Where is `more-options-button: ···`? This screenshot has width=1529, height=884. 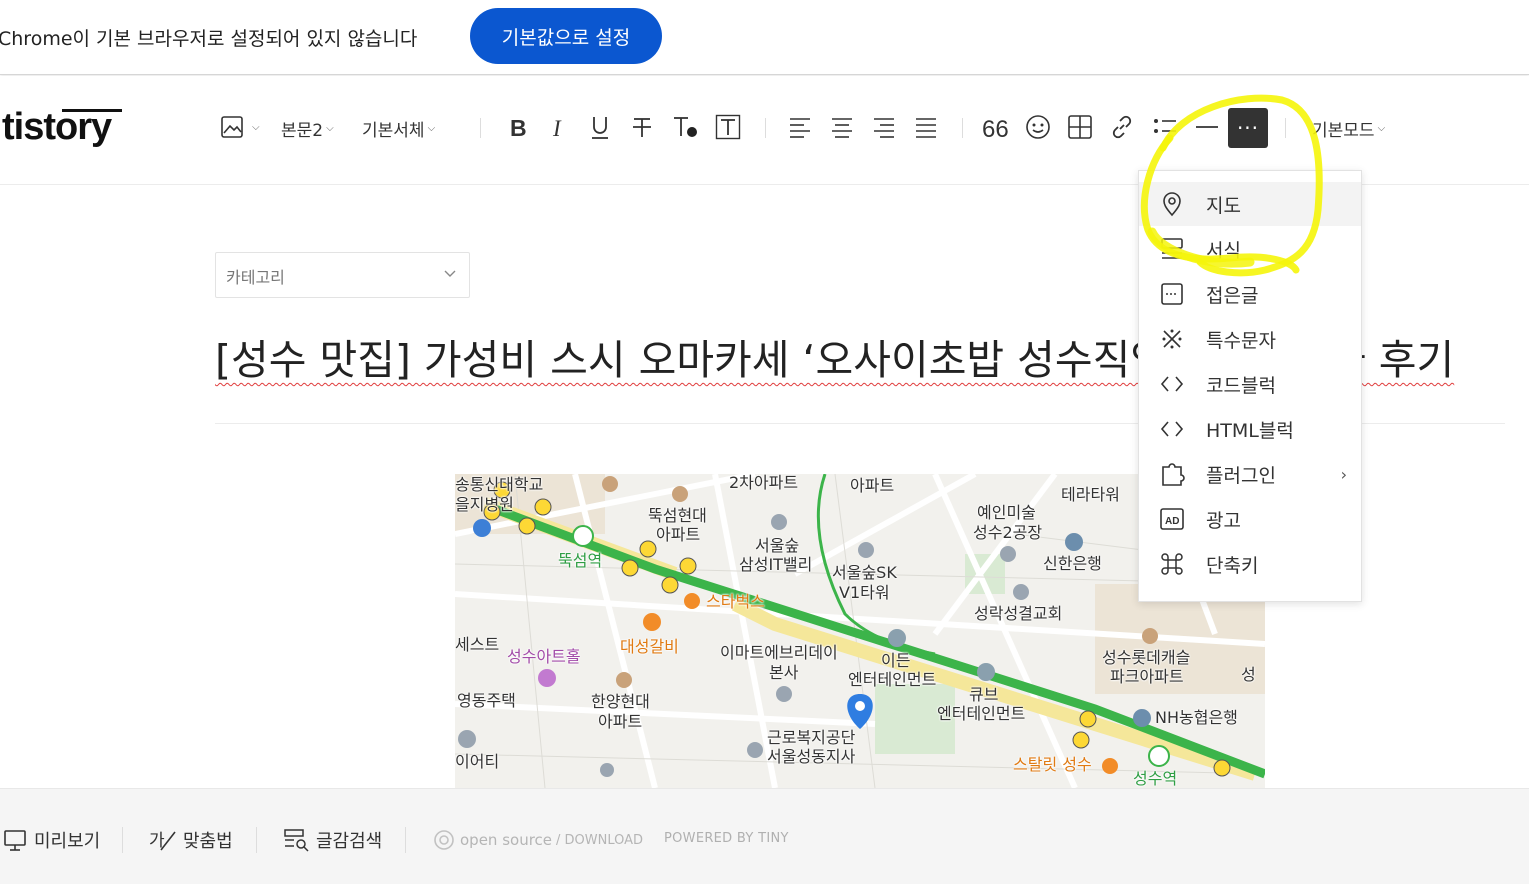 more-options-button: ··· is located at coordinates (1248, 128).